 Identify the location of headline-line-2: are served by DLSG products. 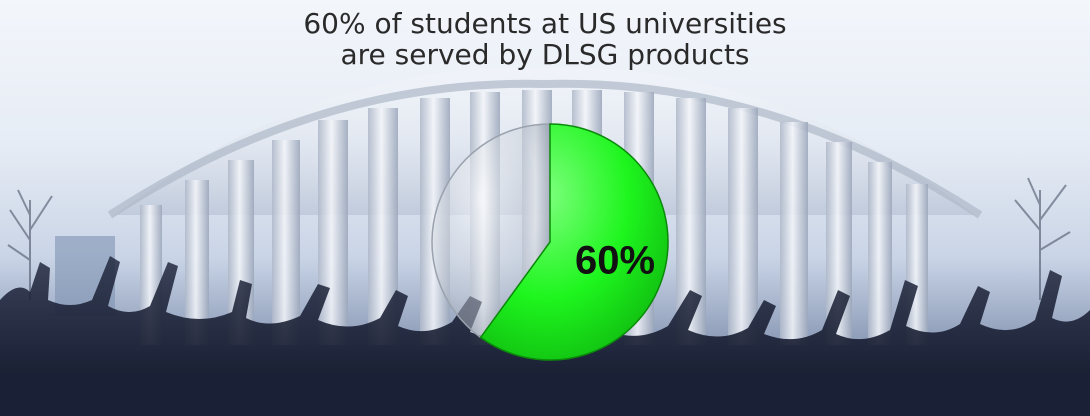
(545, 54).